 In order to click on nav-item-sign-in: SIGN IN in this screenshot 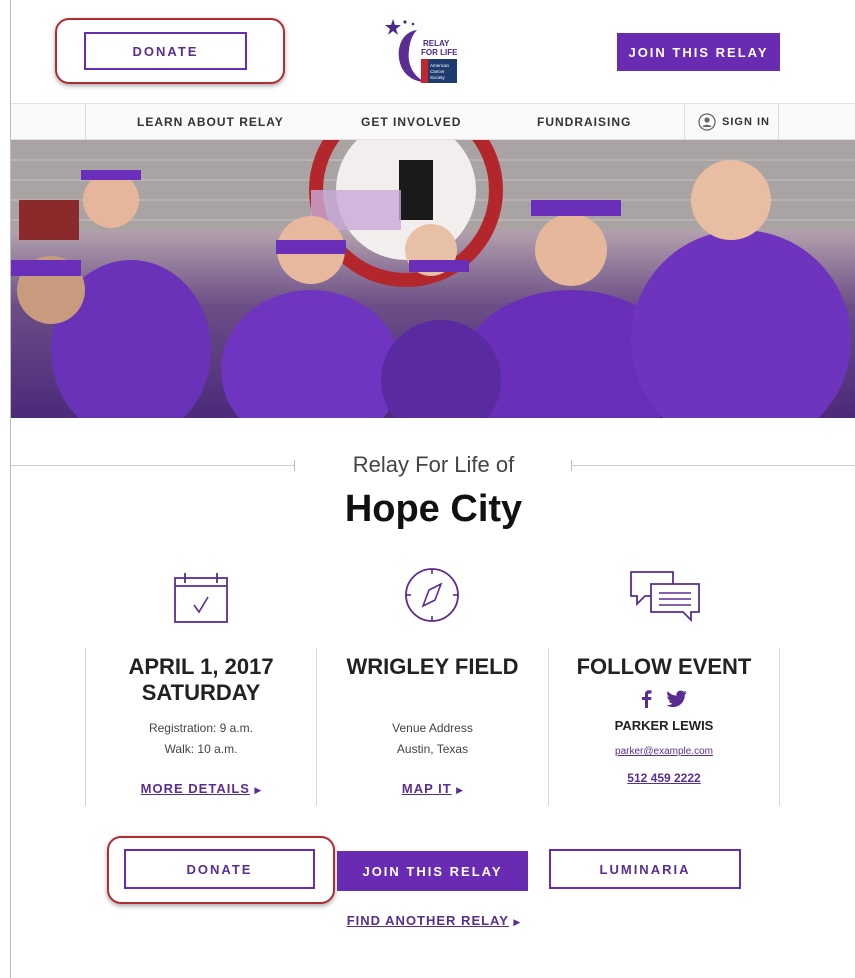, I will do `click(734, 122)`.